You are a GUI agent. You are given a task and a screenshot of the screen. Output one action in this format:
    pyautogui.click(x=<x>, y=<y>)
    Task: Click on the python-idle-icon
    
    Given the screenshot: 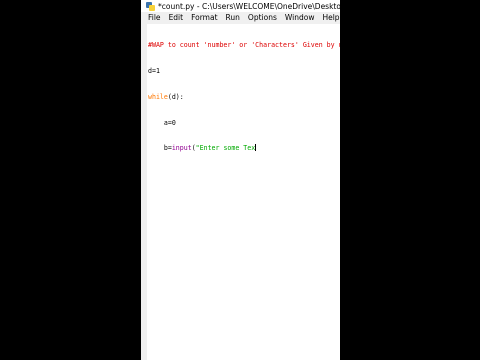 What is the action you would take?
    pyautogui.click(x=150, y=6)
    